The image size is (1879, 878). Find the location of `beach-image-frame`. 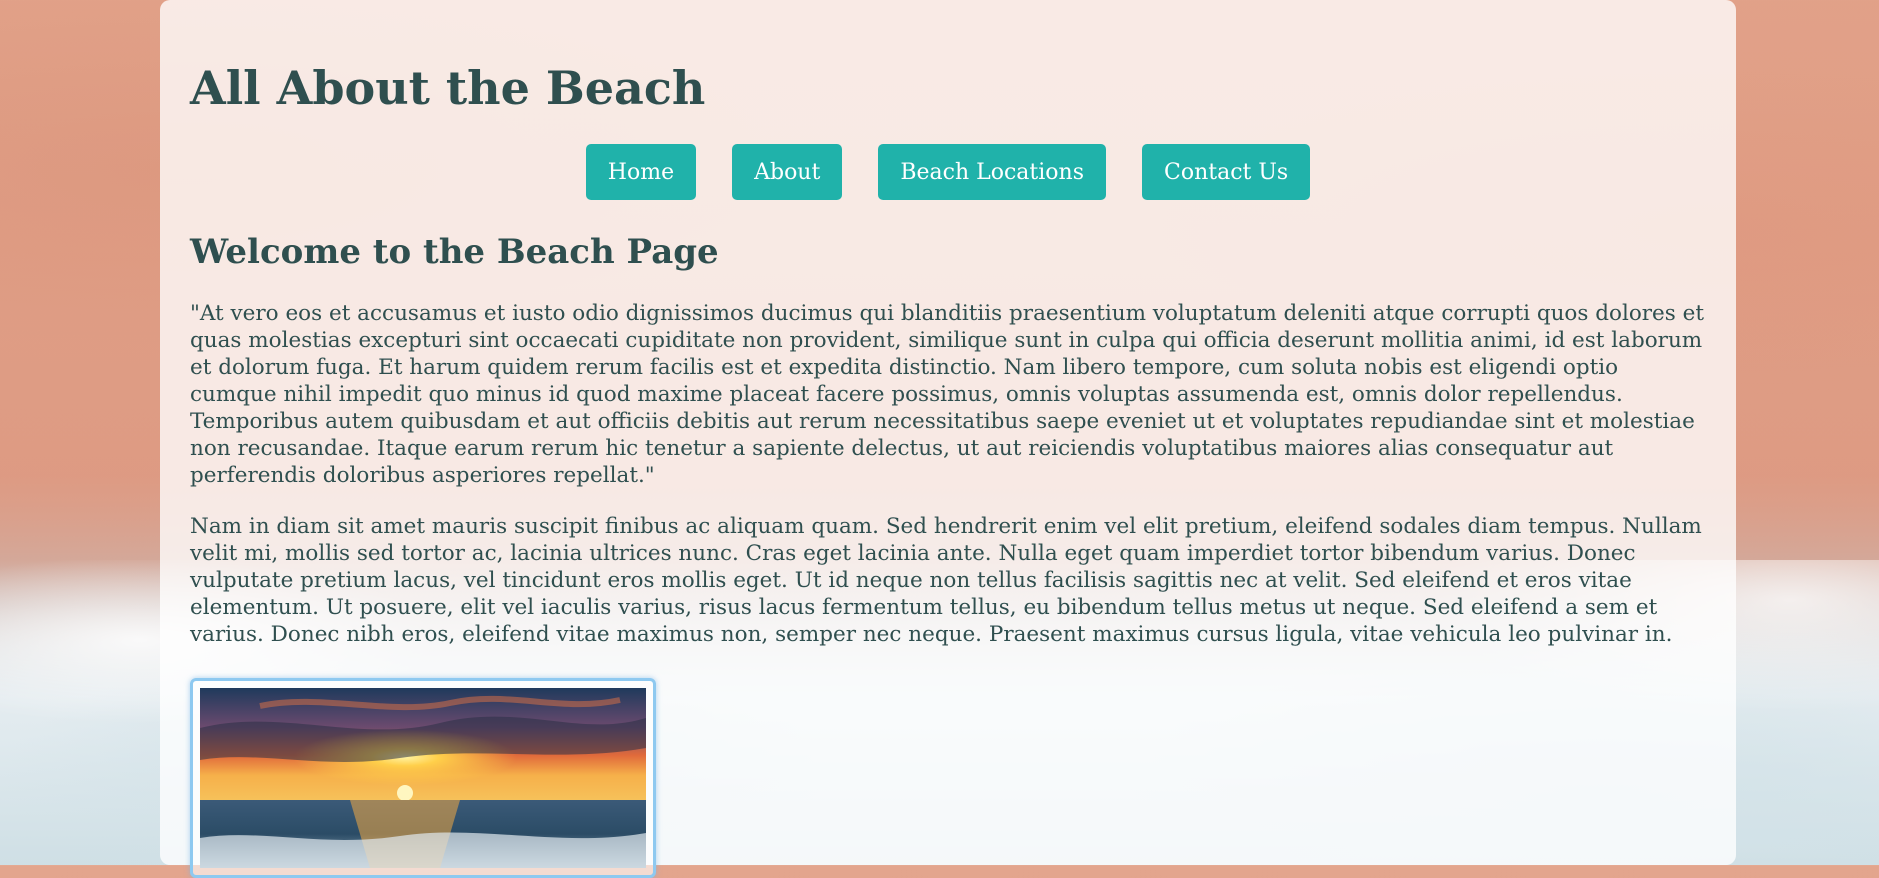

beach-image-frame is located at coordinates (423, 778).